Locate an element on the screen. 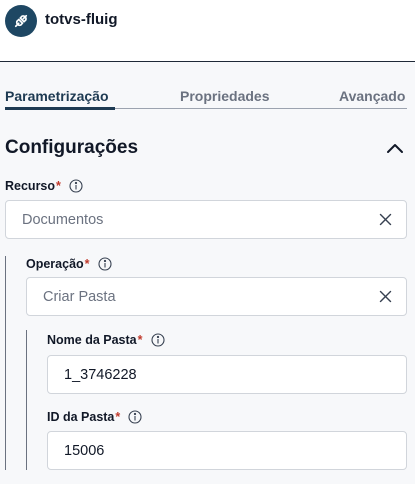 The image size is (415, 484). tab-bar: Parametrização Propriedades Avançado is located at coordinates (206, 99).